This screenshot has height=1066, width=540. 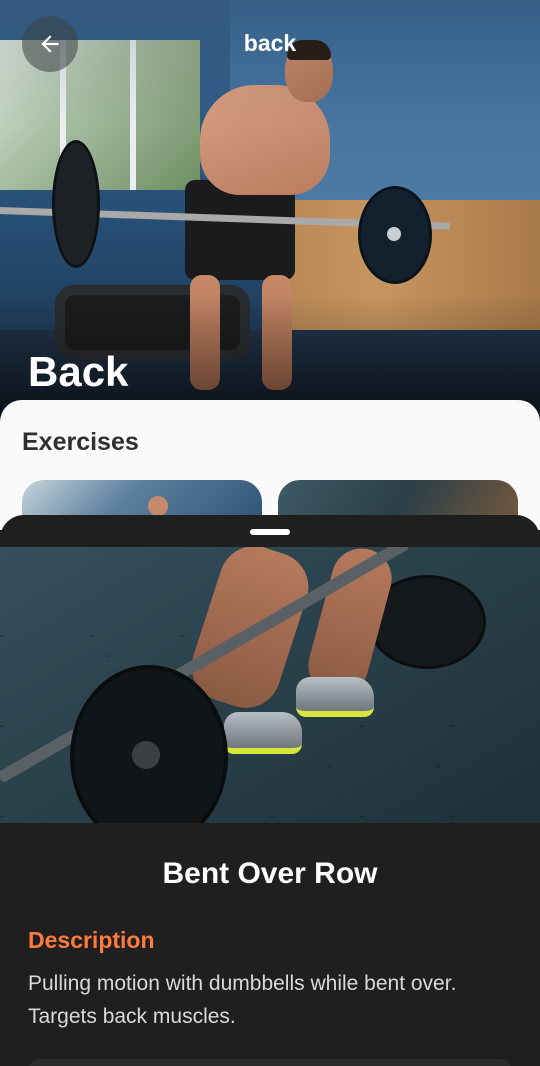 What do you see at coordinates (270, 532) in the screenshot?
I see `drag-handle` at bounding box center [270, 532].